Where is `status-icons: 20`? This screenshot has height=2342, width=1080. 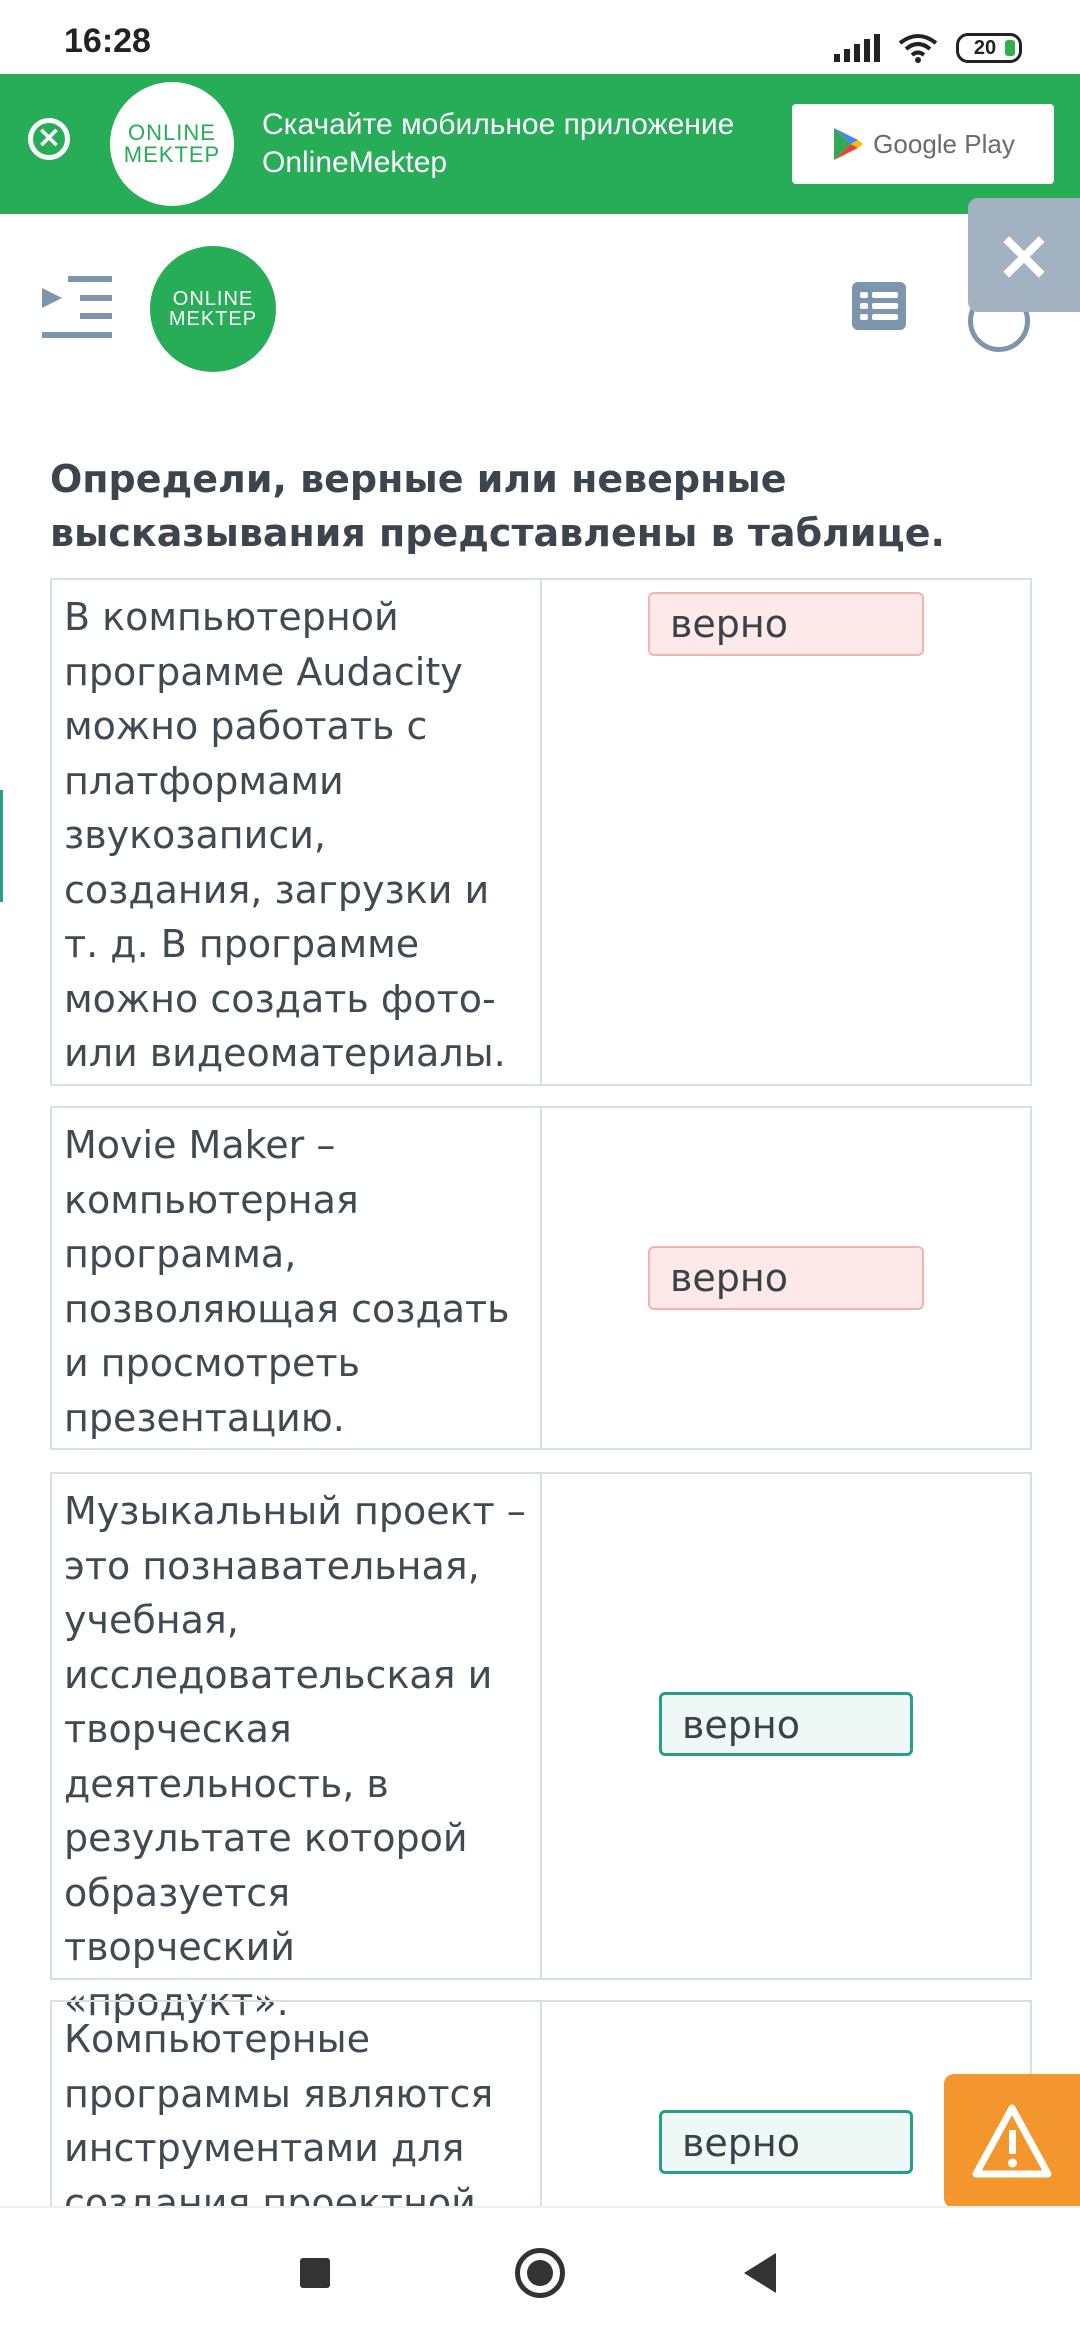
status-icons: 20 is located at coordinates (928, 48).